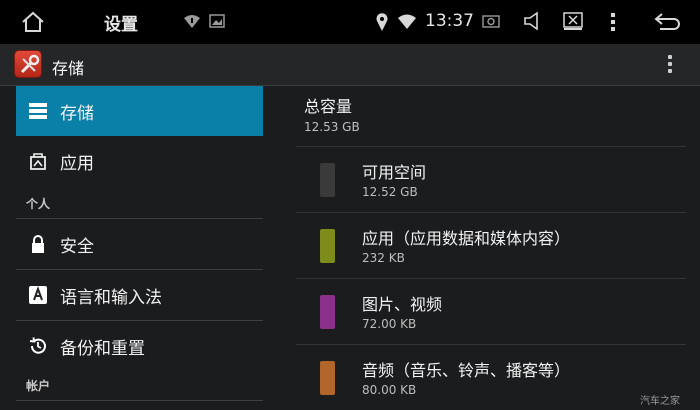 The height and width of the screenshot is (410, 700). What do you see at coordinates (77, 246) in the screenshot?
I see `nav-label-security: 安全` at bounding box center [77, 246].